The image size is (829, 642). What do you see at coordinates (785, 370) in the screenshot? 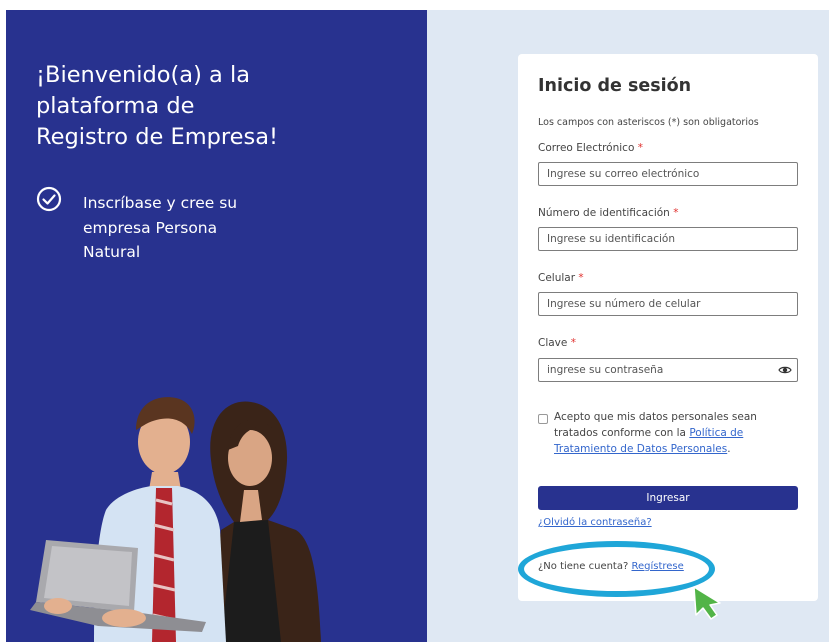
I see `eye-icon` at bounding box center [785, 370].